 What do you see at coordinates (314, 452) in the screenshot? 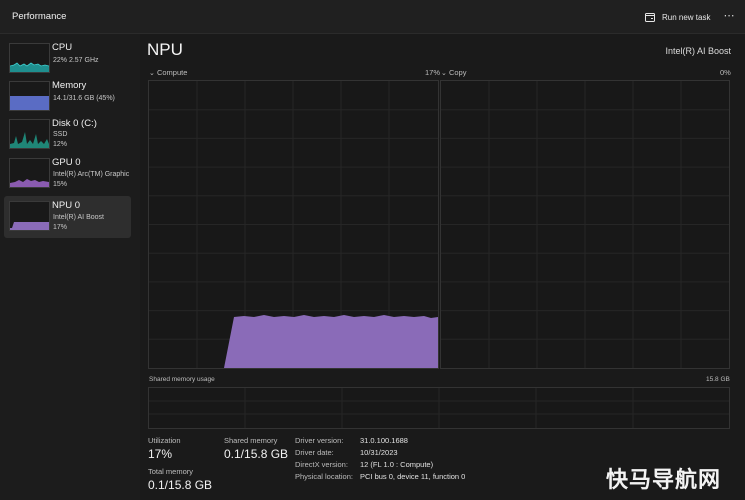
I see `driver-date-label: Driver date:` at bounding box center [314, 452].